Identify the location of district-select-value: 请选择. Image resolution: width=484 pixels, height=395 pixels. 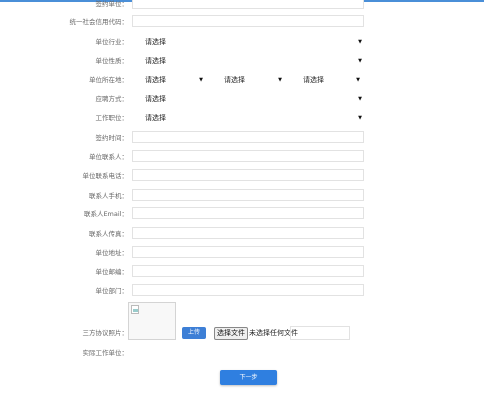
(313, 80).